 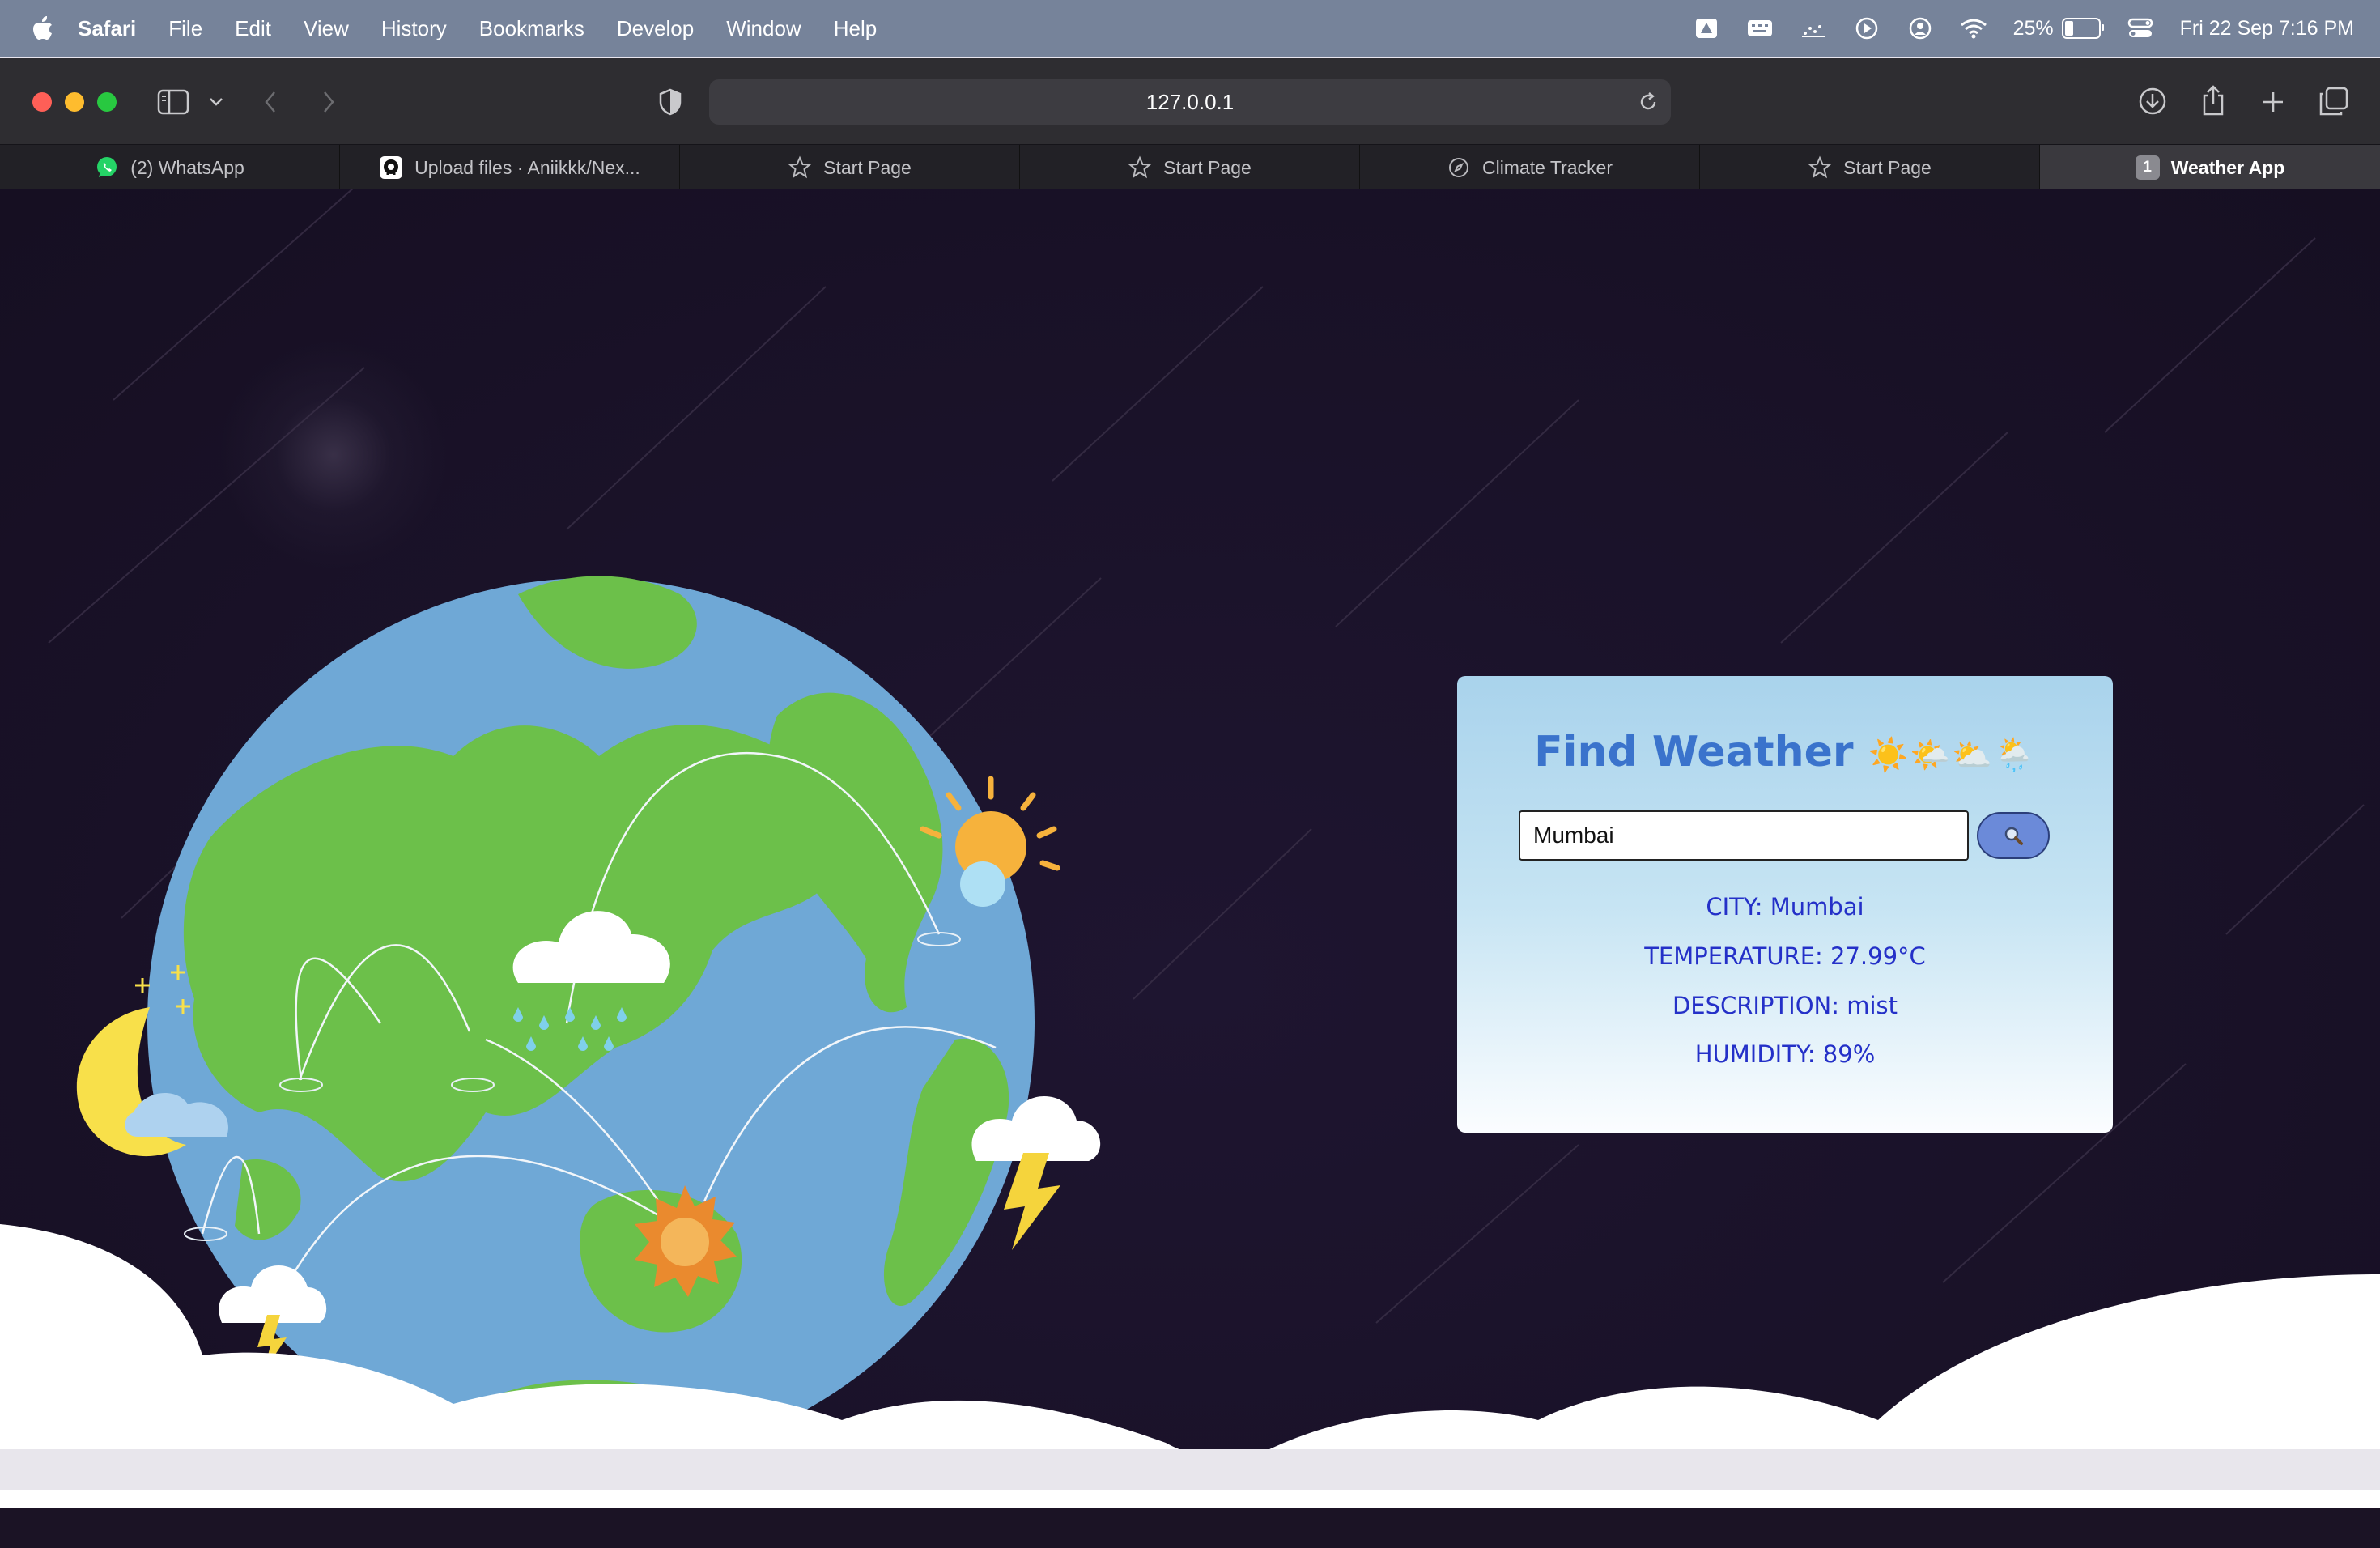 What do you see at coordinates (1952, 756) in the screenshot?
I see `weather-emoji-icon: ☀️🌤️⛅🌦️` at bounding box center [1952, 756].